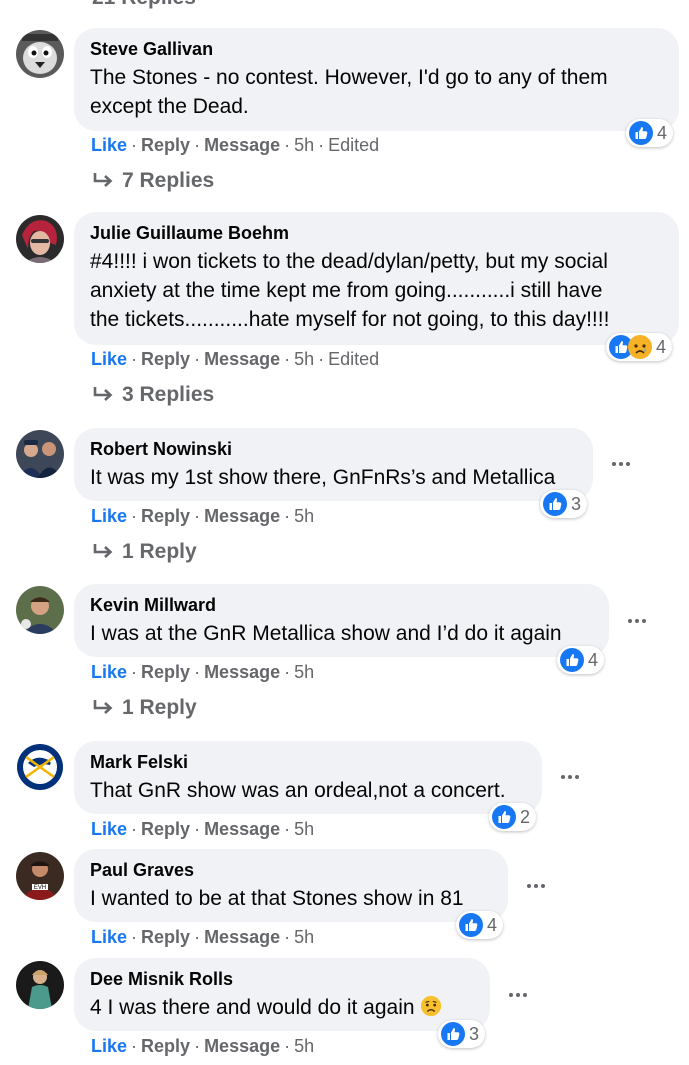  I want to click on sad-reaction-icon, so click(640, 347).